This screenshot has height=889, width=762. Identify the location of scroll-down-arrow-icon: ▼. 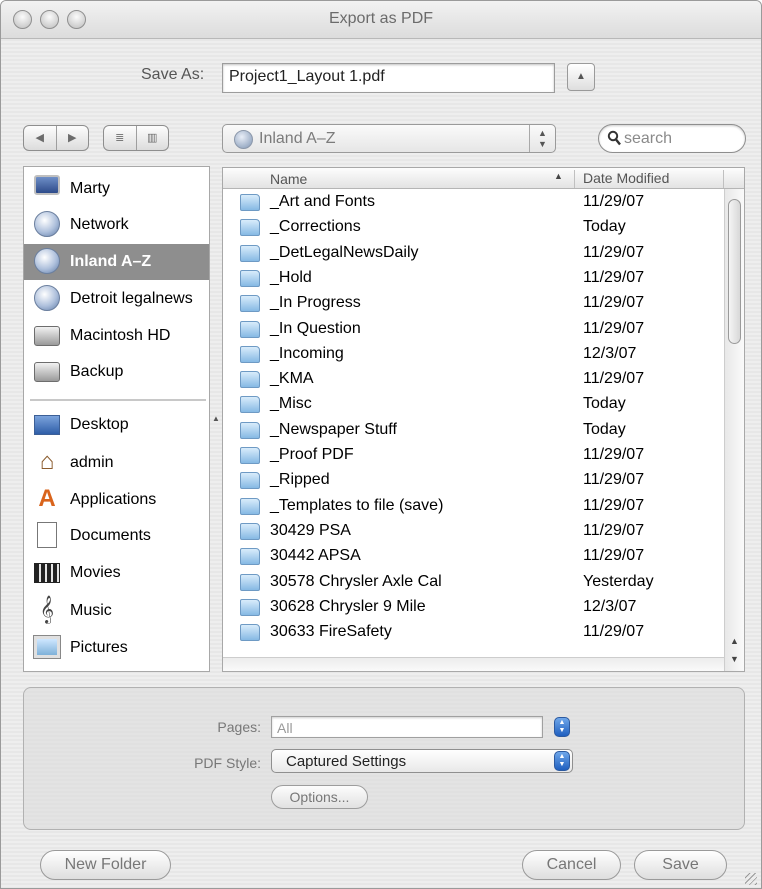
(734, 659).